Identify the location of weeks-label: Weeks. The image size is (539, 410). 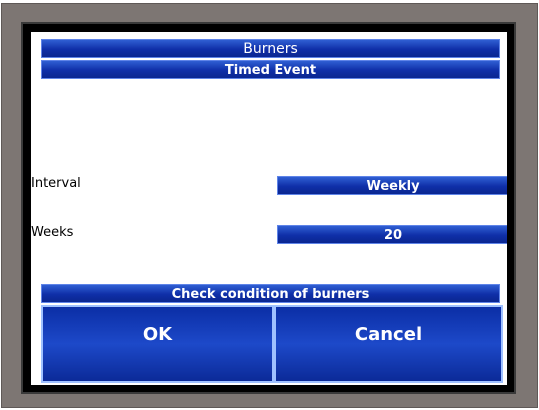
(52, 232).